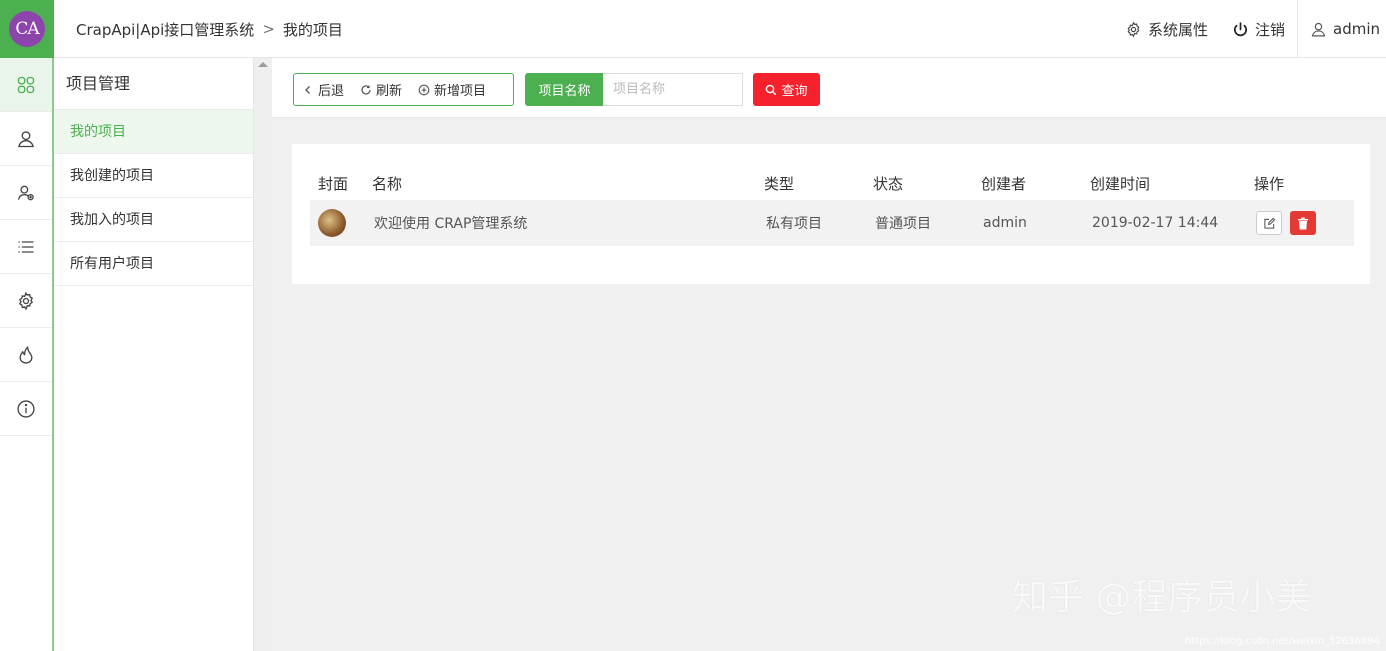 Image resolution: width=1386 pixels, height=651 pixels. I want to click on column-header-type: 类型, so click(779, 183).